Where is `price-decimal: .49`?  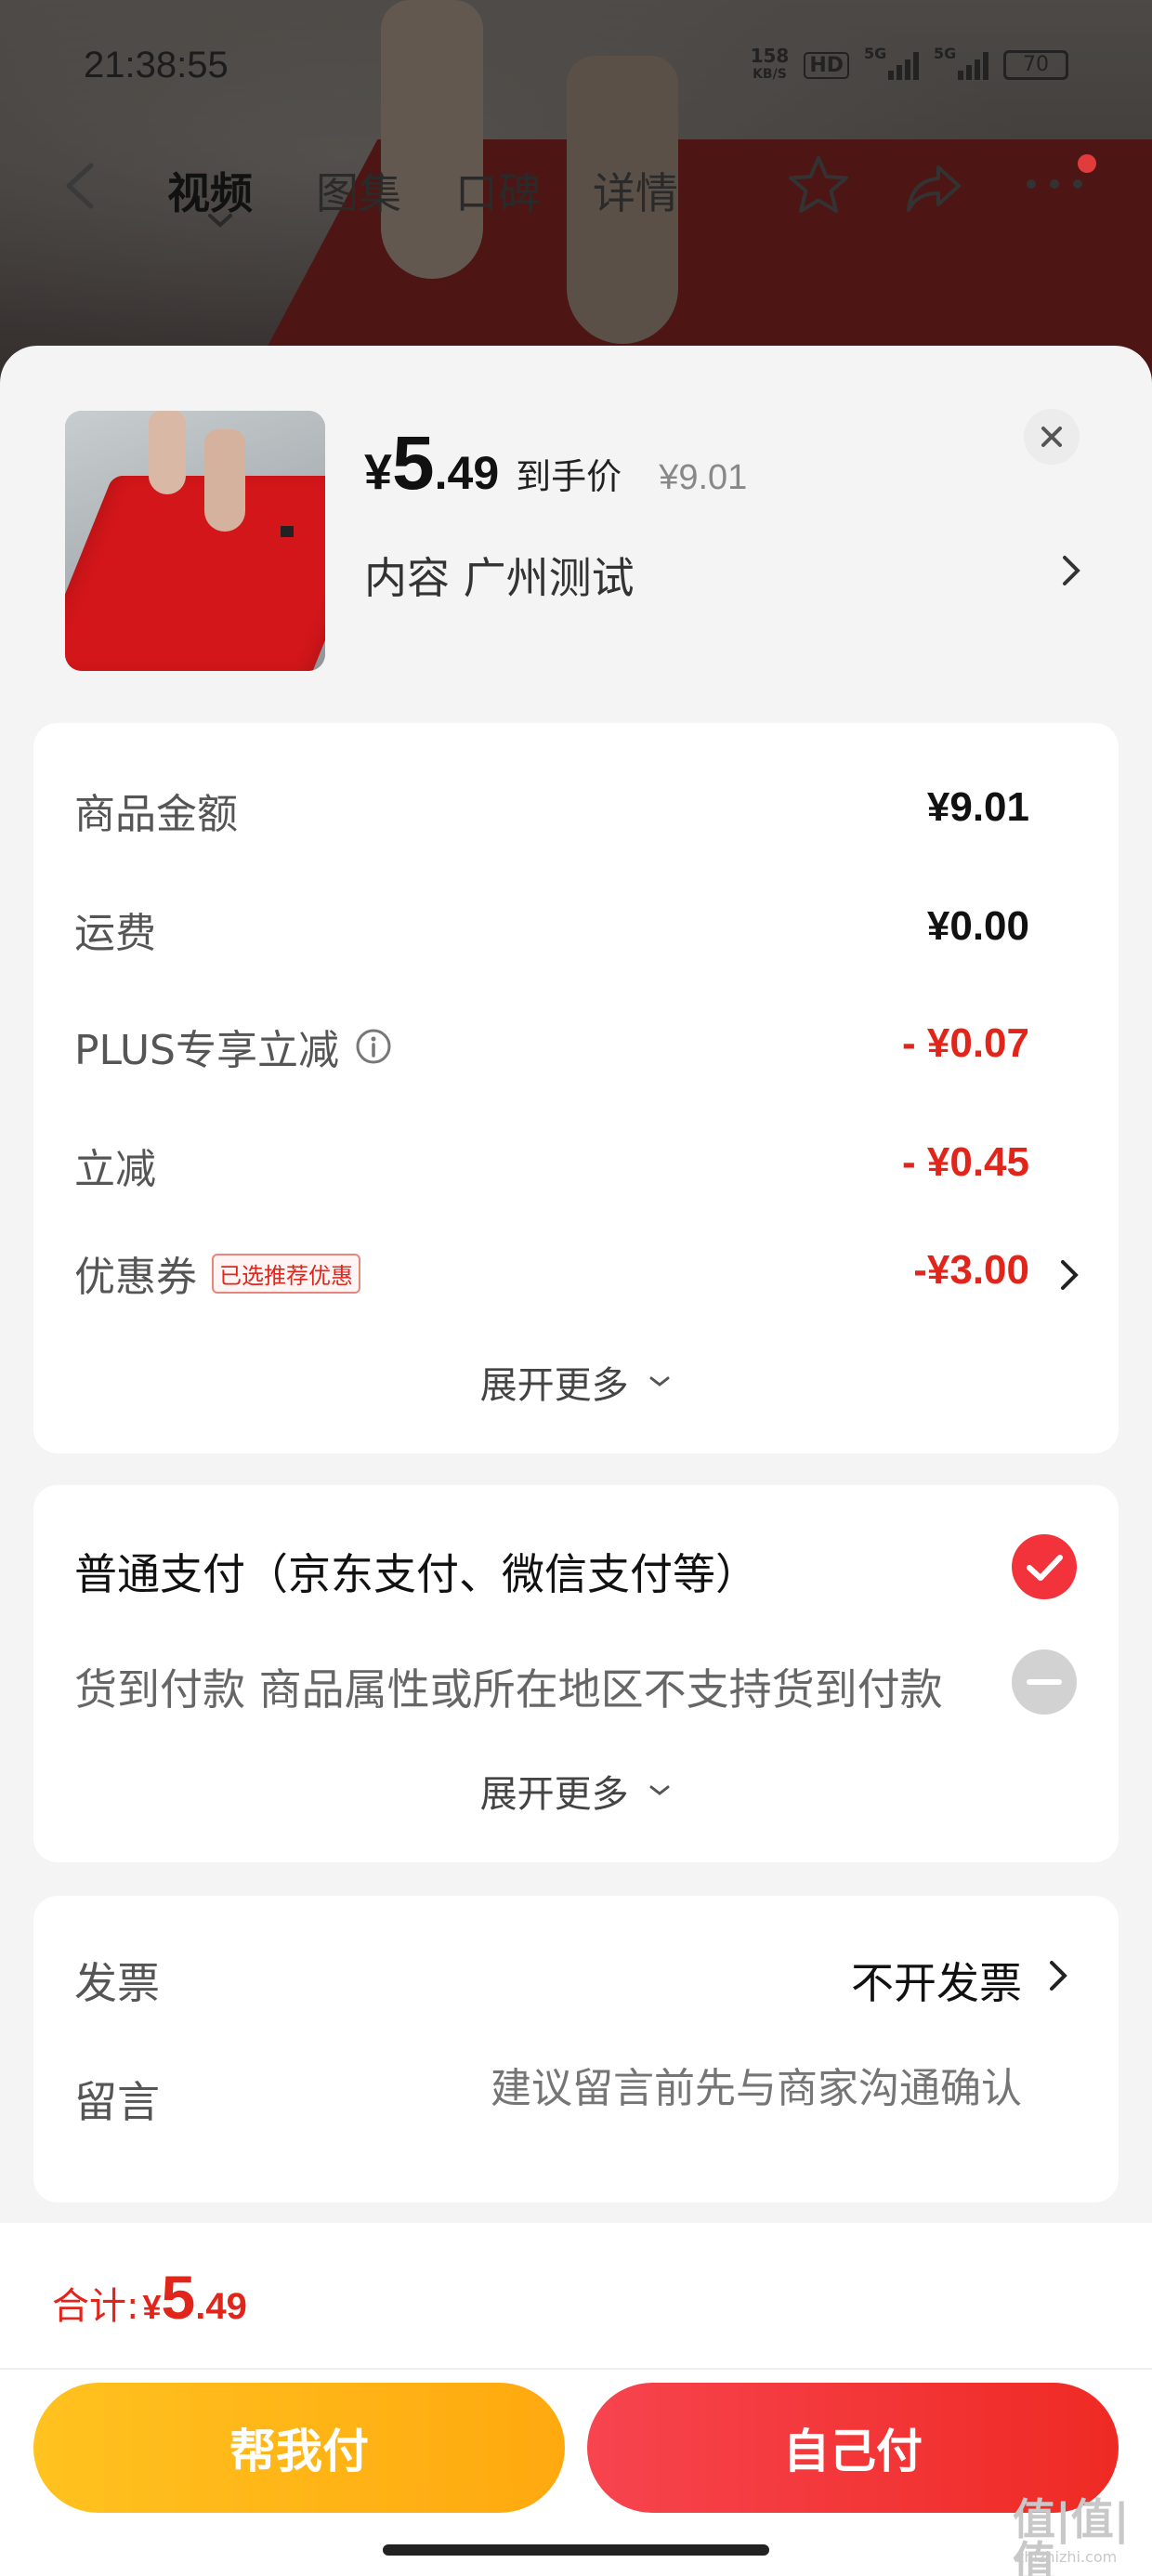
price-decimal: .49 is located at coordinates (467, 473).